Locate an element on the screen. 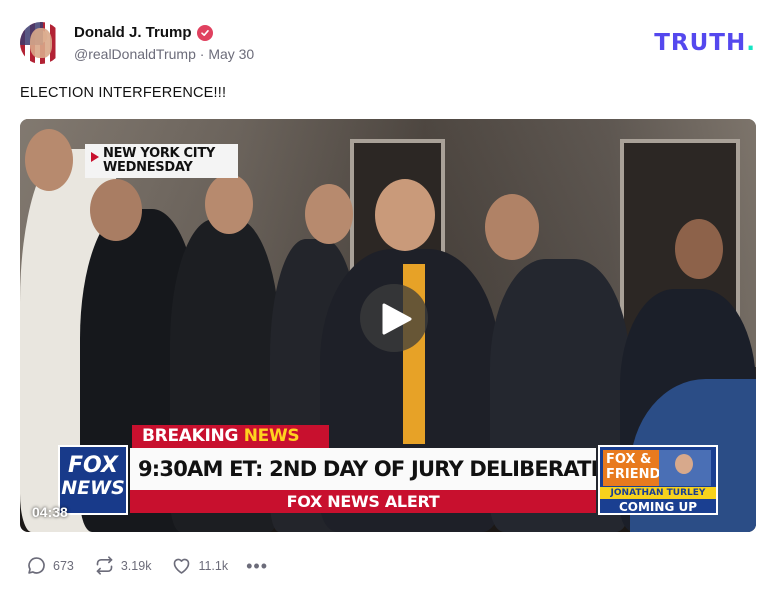  more-options-button: ••• is located at coordinates (257, 565).